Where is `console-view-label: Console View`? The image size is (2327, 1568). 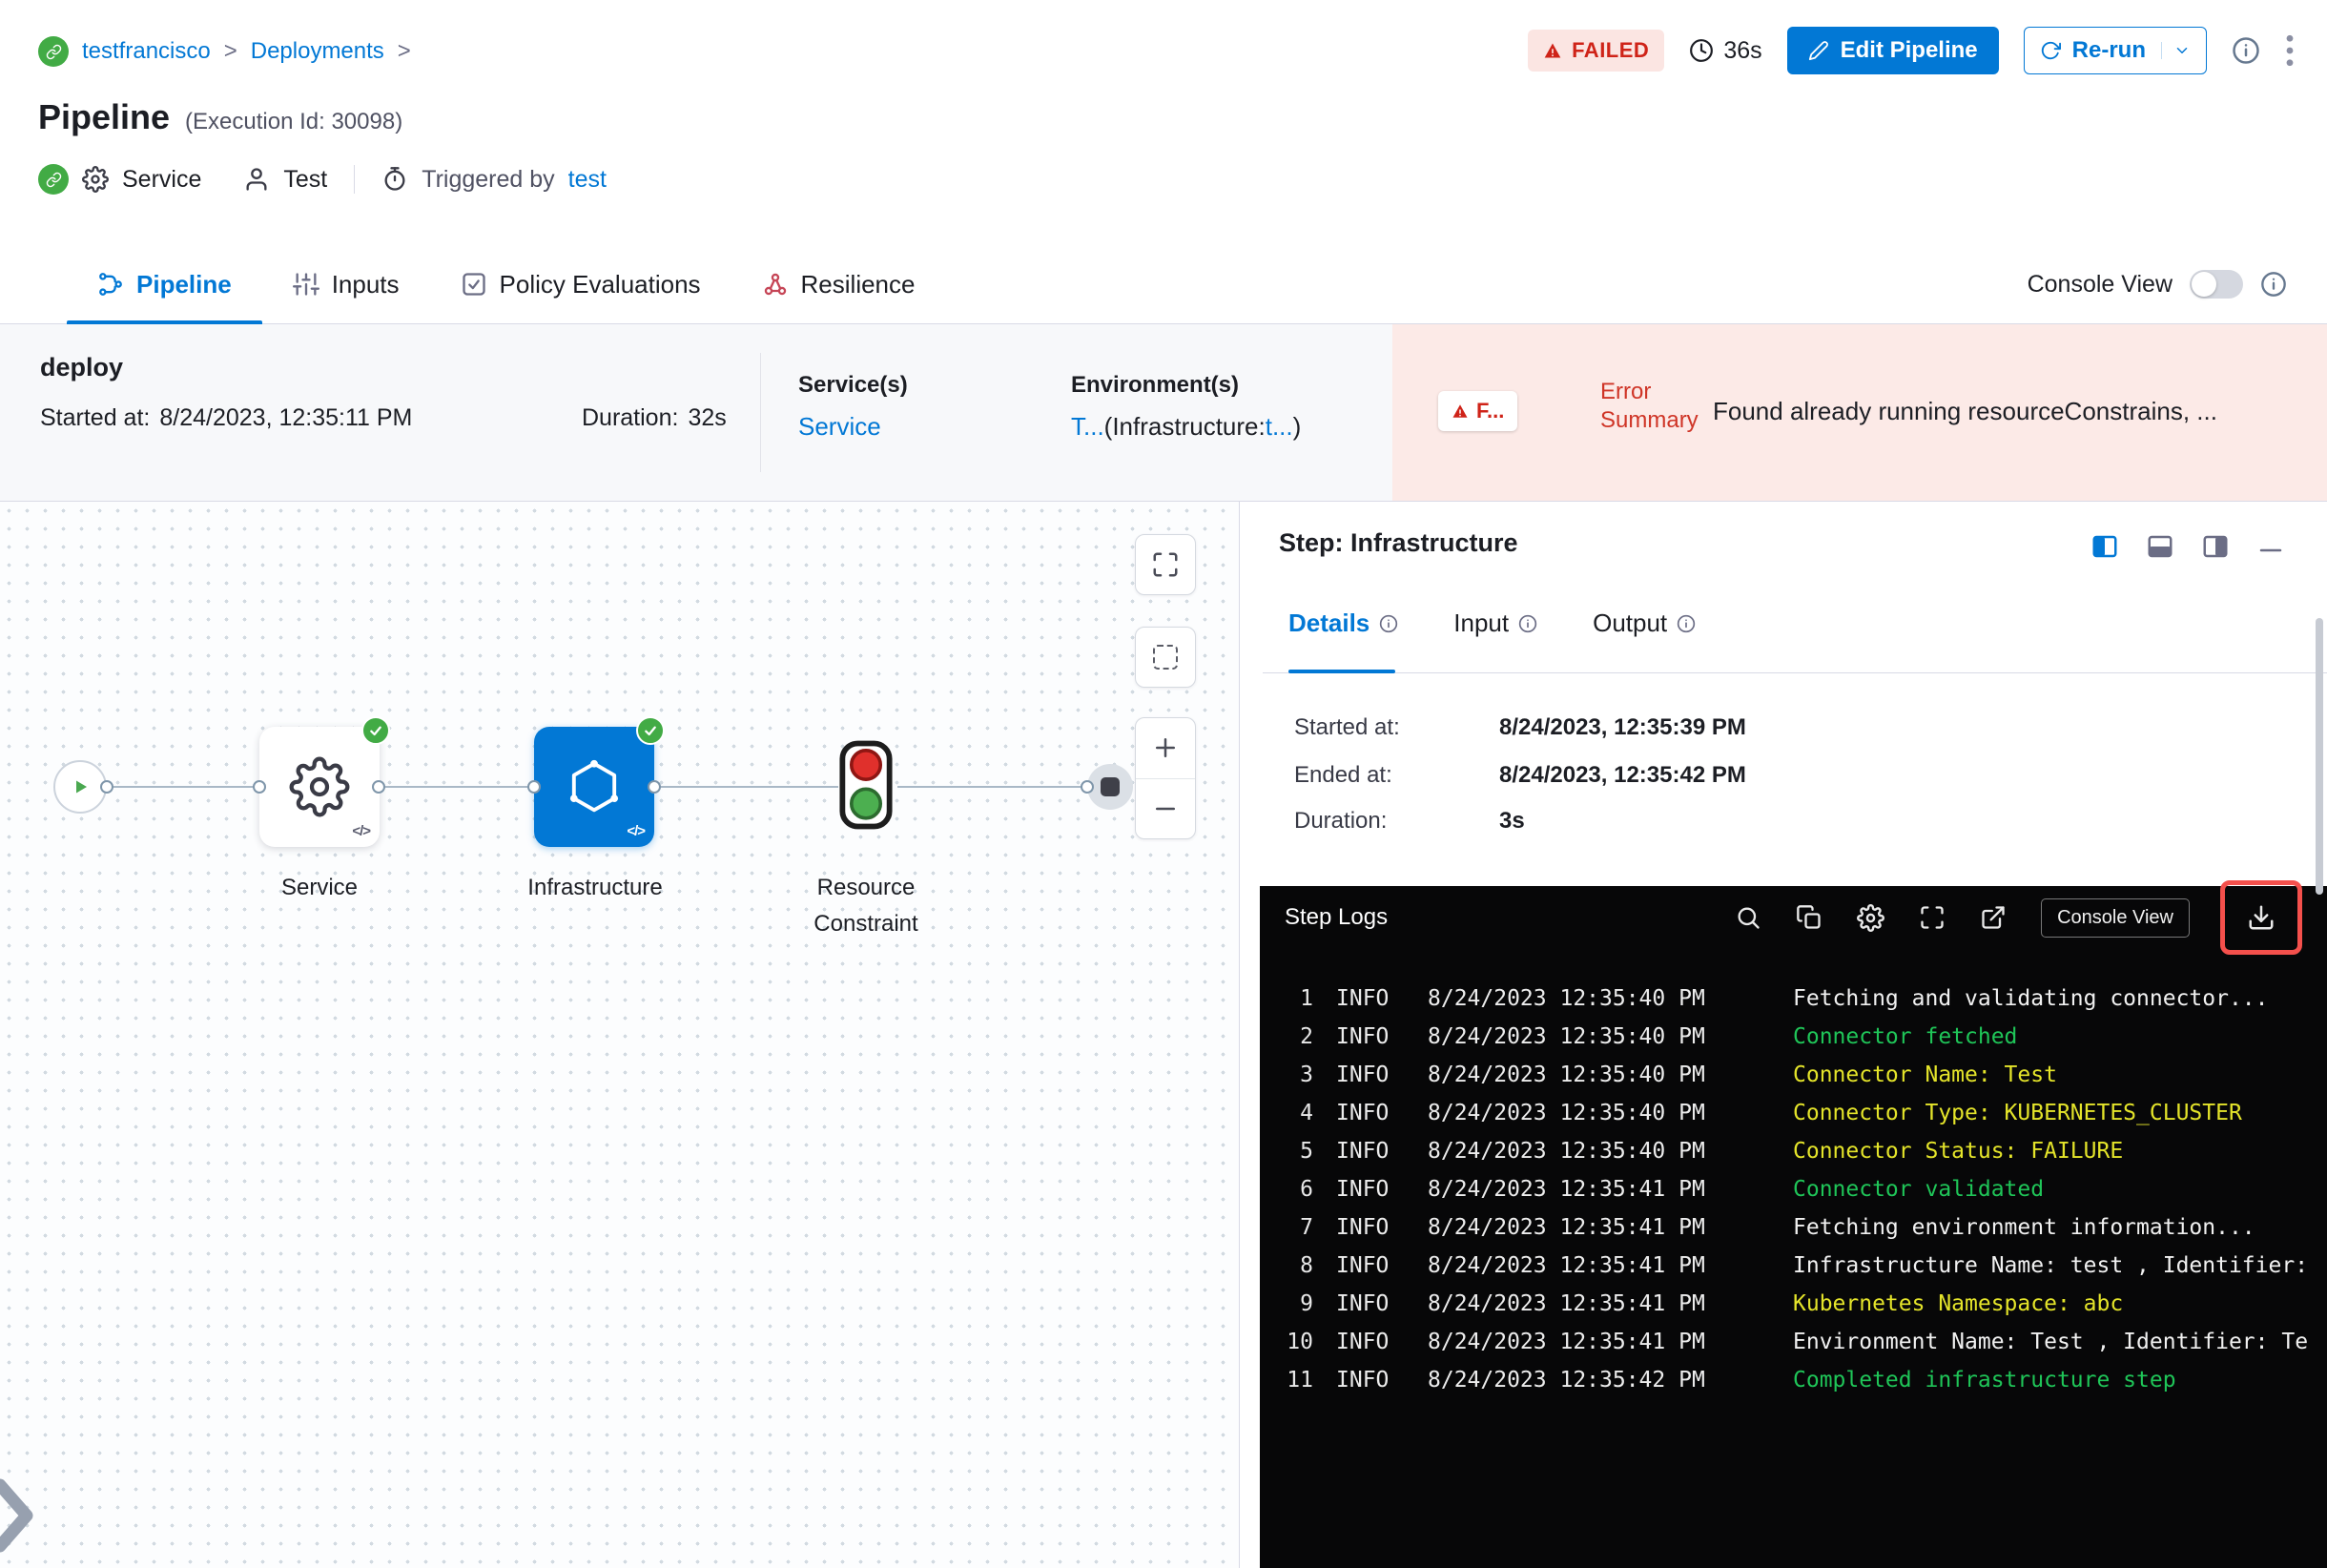
console-view-label: Console View is located at coordinates (2100, 284).